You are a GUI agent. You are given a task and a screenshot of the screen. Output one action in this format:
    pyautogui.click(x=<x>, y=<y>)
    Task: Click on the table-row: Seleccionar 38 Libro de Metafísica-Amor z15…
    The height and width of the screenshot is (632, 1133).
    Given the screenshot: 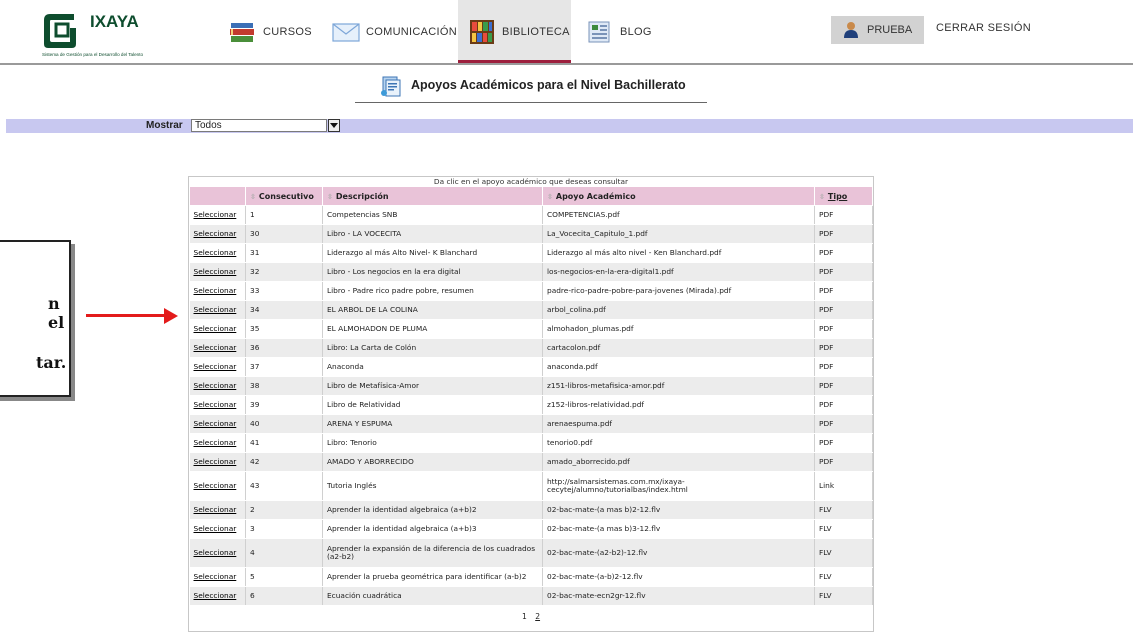 What is the action you would take?
    pyautogui.click(x=531, y=386)
    